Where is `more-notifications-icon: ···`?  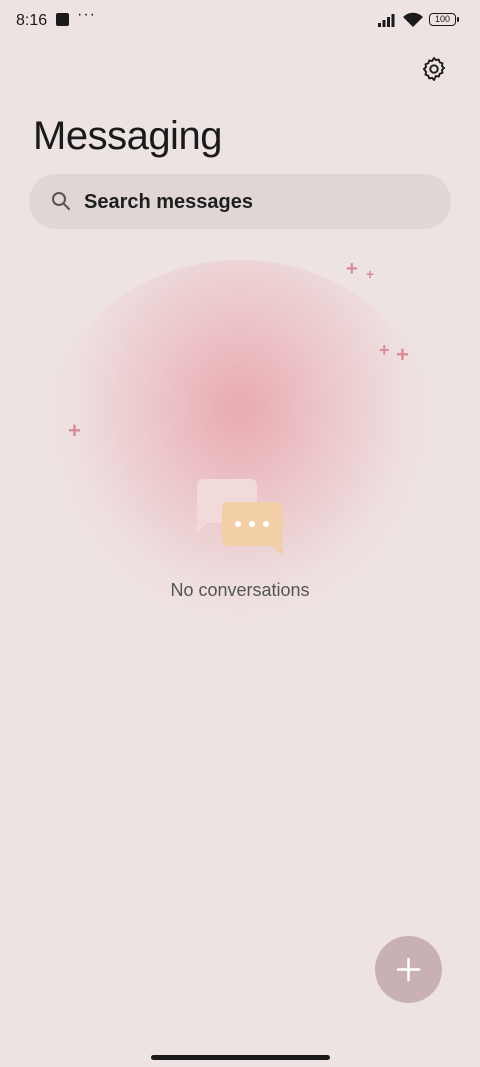
more-notifications-icon: ··· is located at coordinates (86, 14).